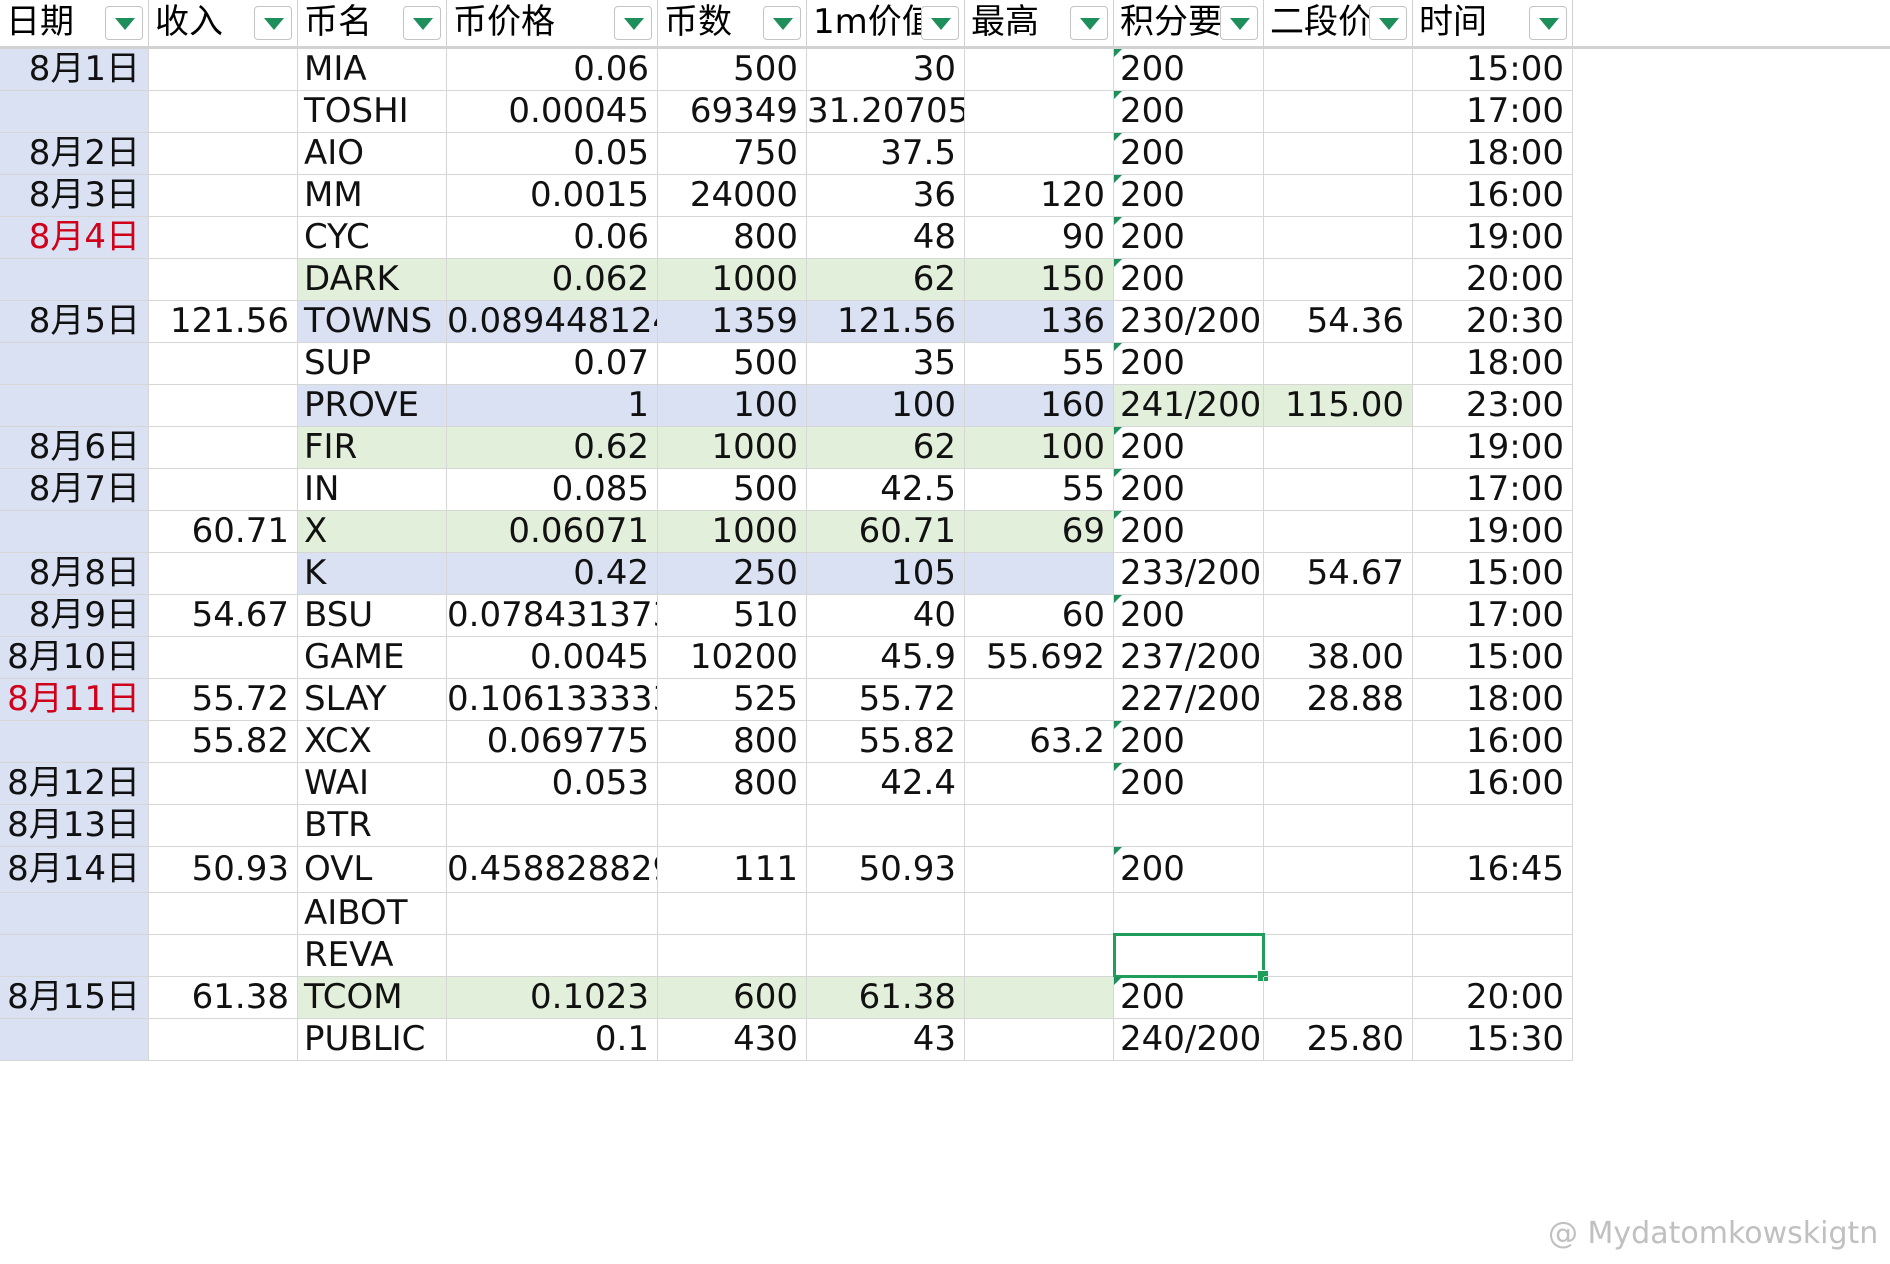 Image resolution: width=1890 pixels, height=1264 pixels. What do you see at coordinates (552, 448) in the screenshot?
I see `cell-price: 0.62` at bounding box center [552, 448].